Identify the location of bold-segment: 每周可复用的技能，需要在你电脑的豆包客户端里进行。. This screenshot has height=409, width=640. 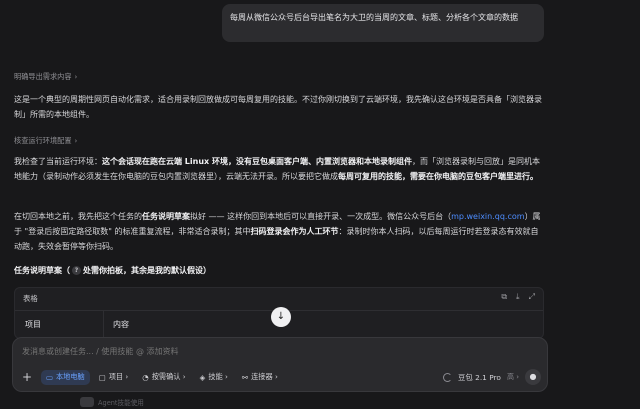
(438, 176).